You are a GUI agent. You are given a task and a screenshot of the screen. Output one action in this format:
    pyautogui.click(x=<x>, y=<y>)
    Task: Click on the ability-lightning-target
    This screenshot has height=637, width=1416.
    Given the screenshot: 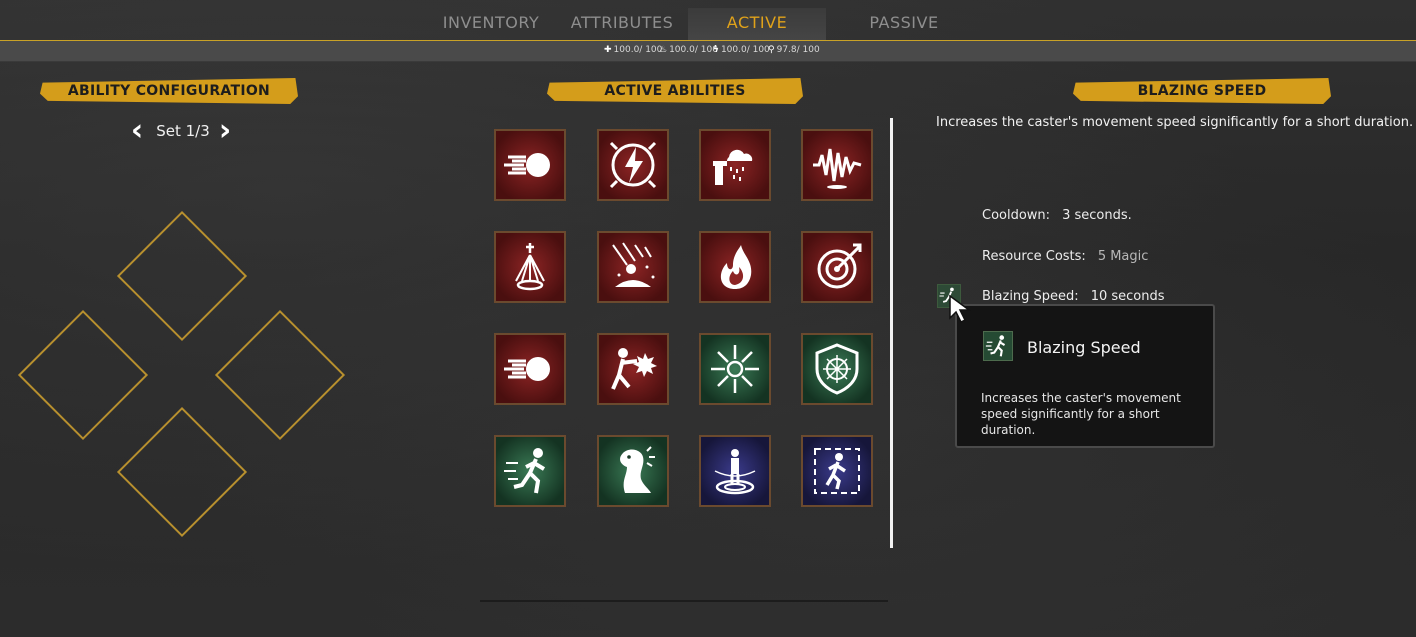 What is the action you would take?
    pyautogui.click(x=633, y=165)
    